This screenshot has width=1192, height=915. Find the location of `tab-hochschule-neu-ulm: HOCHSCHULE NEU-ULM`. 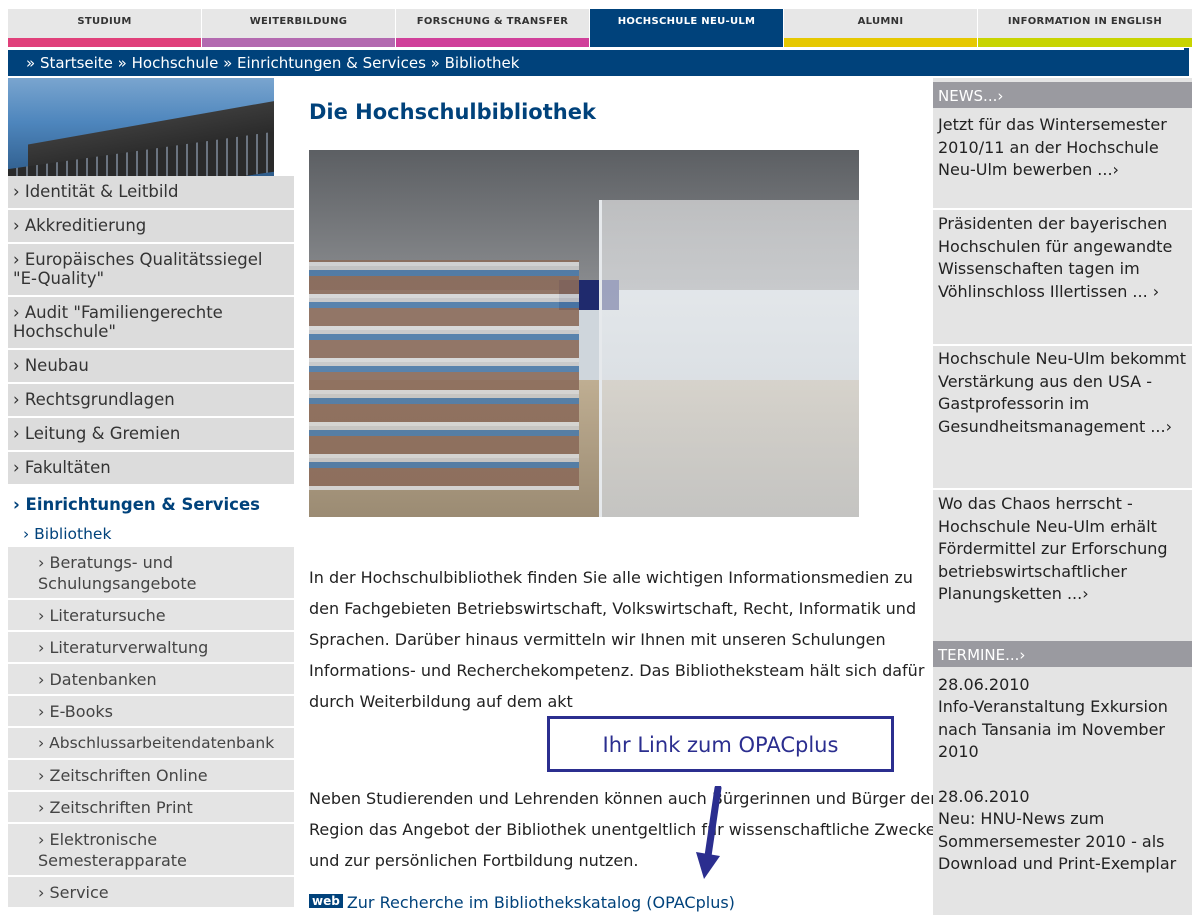

tab-hochschule-neu-ulm: HOCHSCHULE NEU-ULM is located at coordinates (687, 28).